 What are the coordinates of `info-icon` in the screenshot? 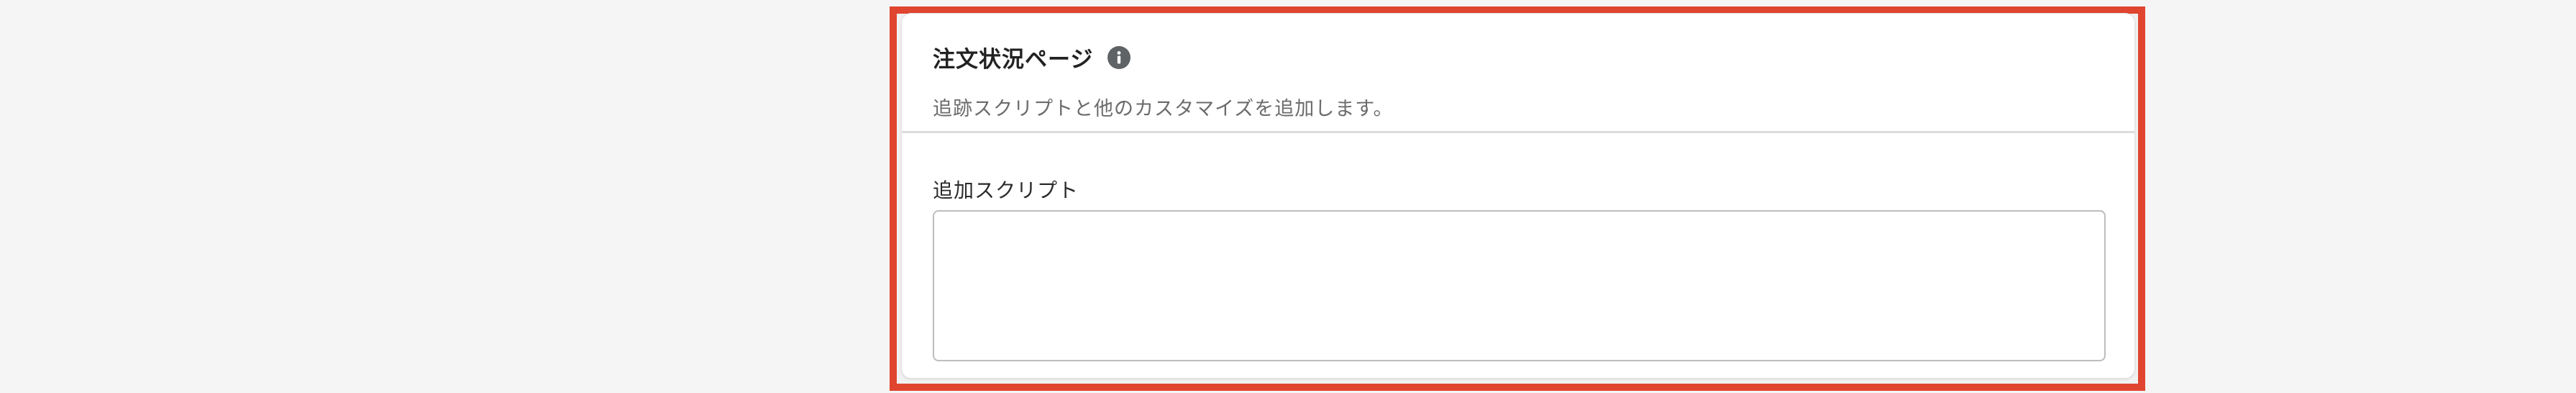 It's located at (1119, 57).